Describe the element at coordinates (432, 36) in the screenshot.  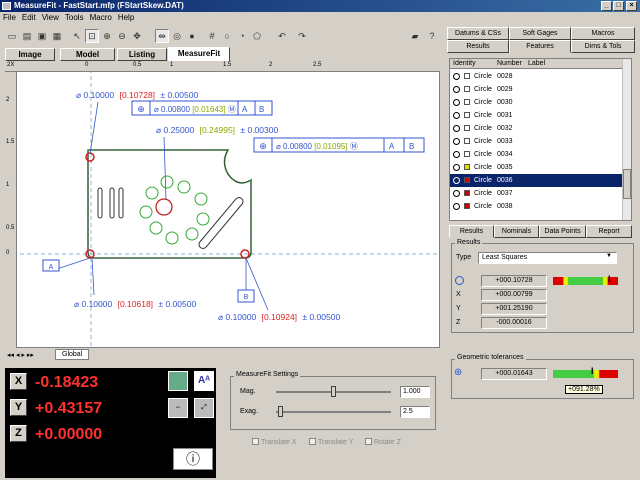
I see `help-pointer-icon: ?` at that location.